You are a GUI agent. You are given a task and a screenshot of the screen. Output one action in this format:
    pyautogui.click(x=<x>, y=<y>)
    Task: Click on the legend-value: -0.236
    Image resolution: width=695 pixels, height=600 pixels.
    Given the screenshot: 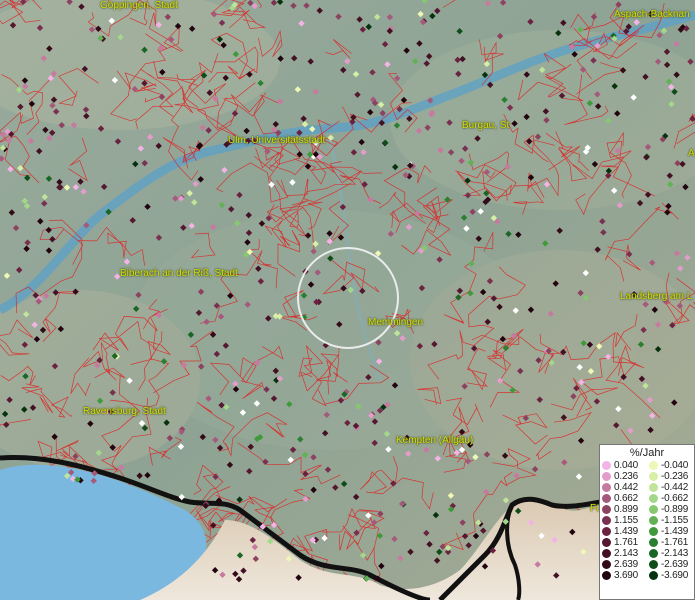 What is the action you would take?
    pyautogui.click(x=675, y=476)
    